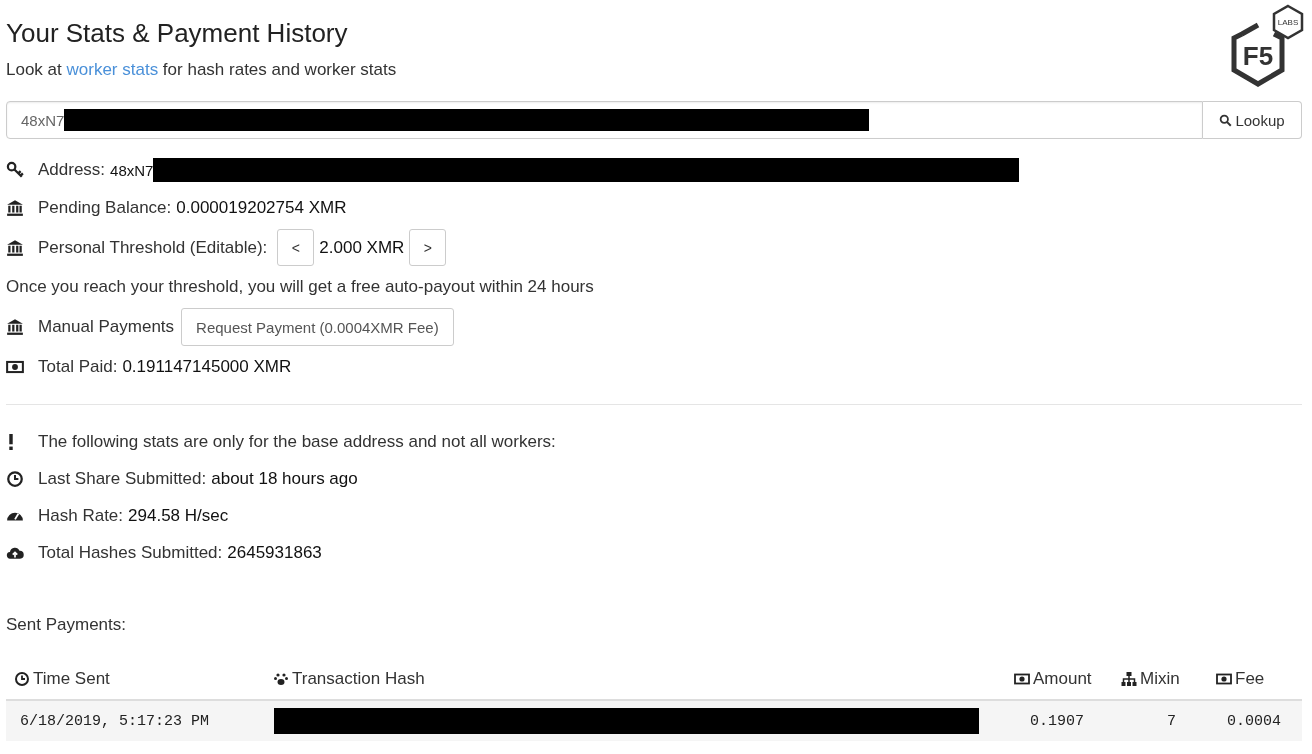 Image resolution: width=1312 pixels, height=754 pixels. Describe the element at coordinates (1250, 679) in the screenshot. I see `column-header: Fee` at that location.